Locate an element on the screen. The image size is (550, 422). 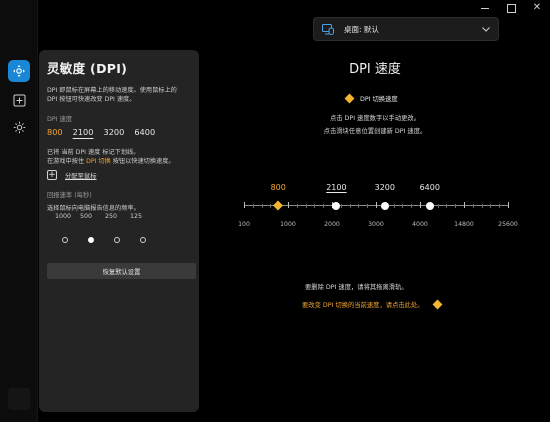
dpi-stage-label: 800 is located at coordinates (278, 187).